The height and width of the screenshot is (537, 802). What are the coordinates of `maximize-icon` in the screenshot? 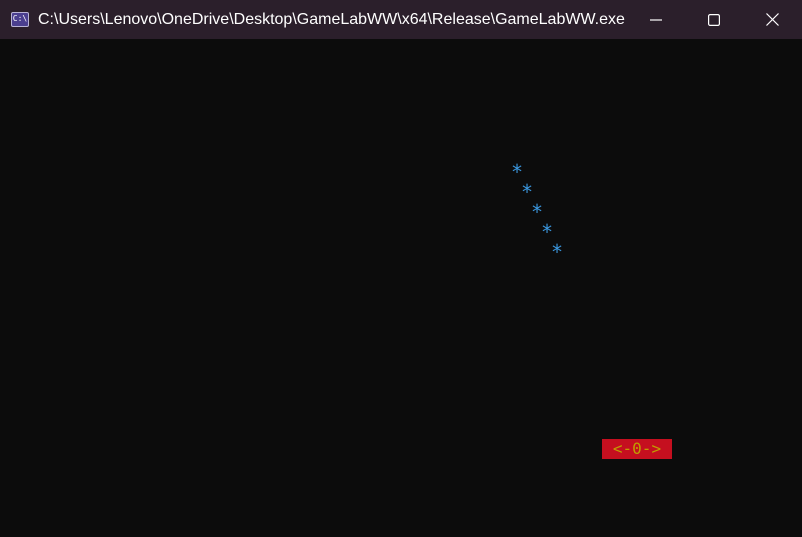 It's located at (714, 19).